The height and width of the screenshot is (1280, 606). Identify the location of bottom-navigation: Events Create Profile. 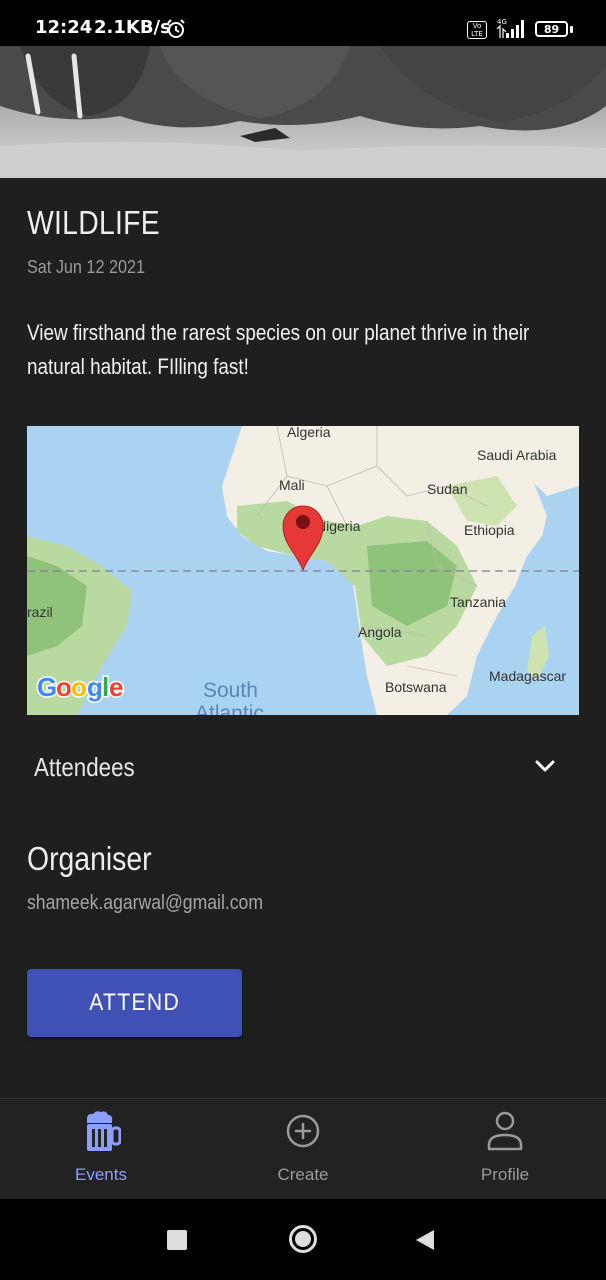
(303, 1149).